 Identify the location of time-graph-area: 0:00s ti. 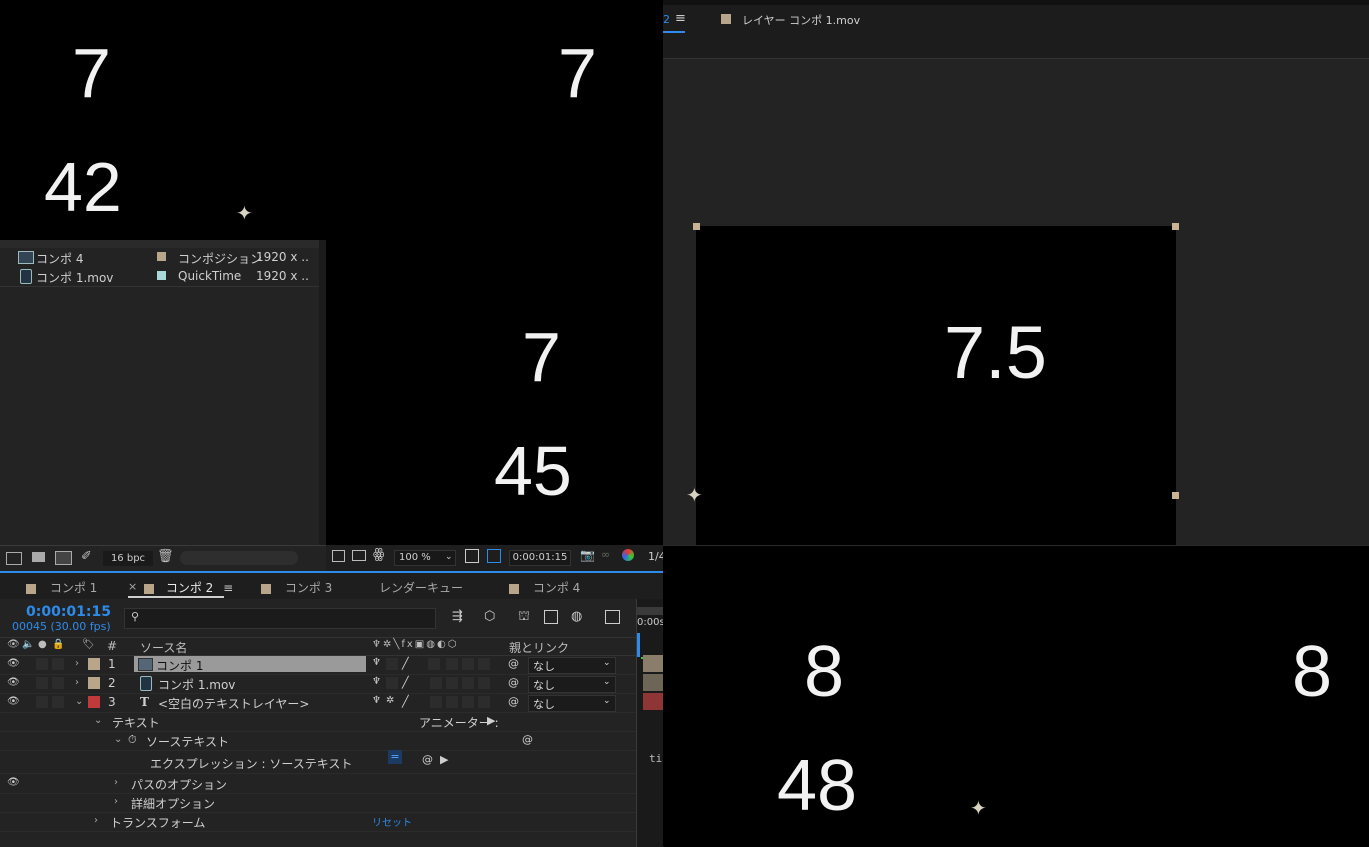
(650, 723).